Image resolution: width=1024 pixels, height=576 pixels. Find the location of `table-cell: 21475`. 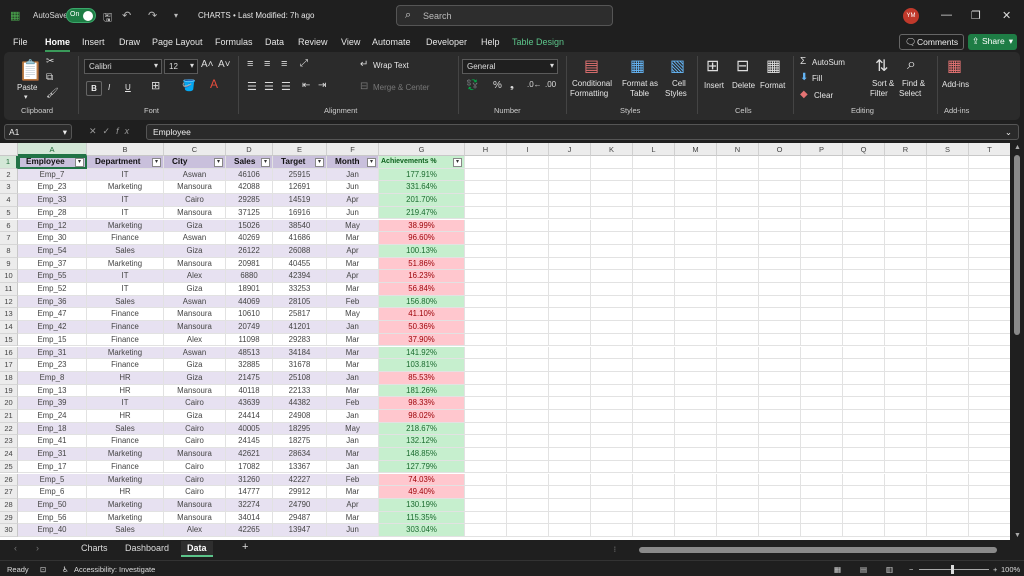

table-cell: 21475 is located at coordinates (249, 378).